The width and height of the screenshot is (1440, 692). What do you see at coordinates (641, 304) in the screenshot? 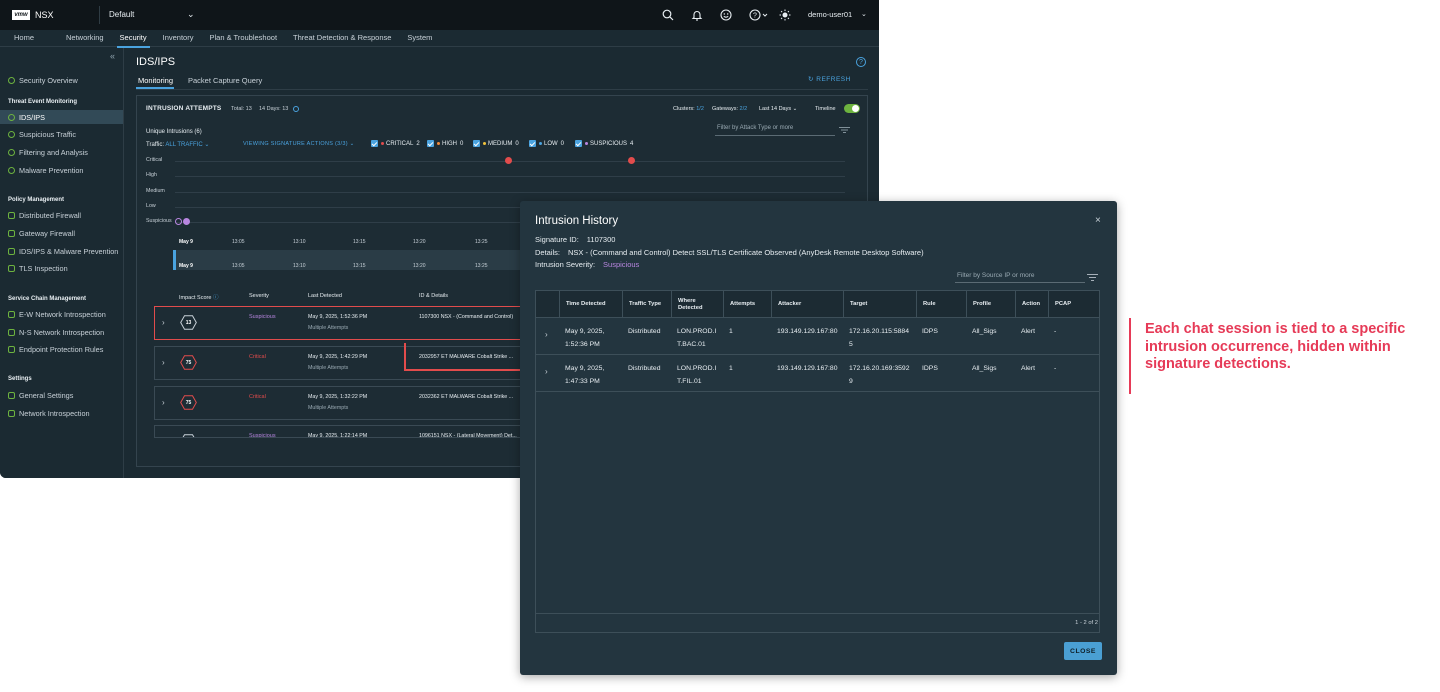
I see `col-traffic-type: Traffic Type` at bounding box center [641, 304].